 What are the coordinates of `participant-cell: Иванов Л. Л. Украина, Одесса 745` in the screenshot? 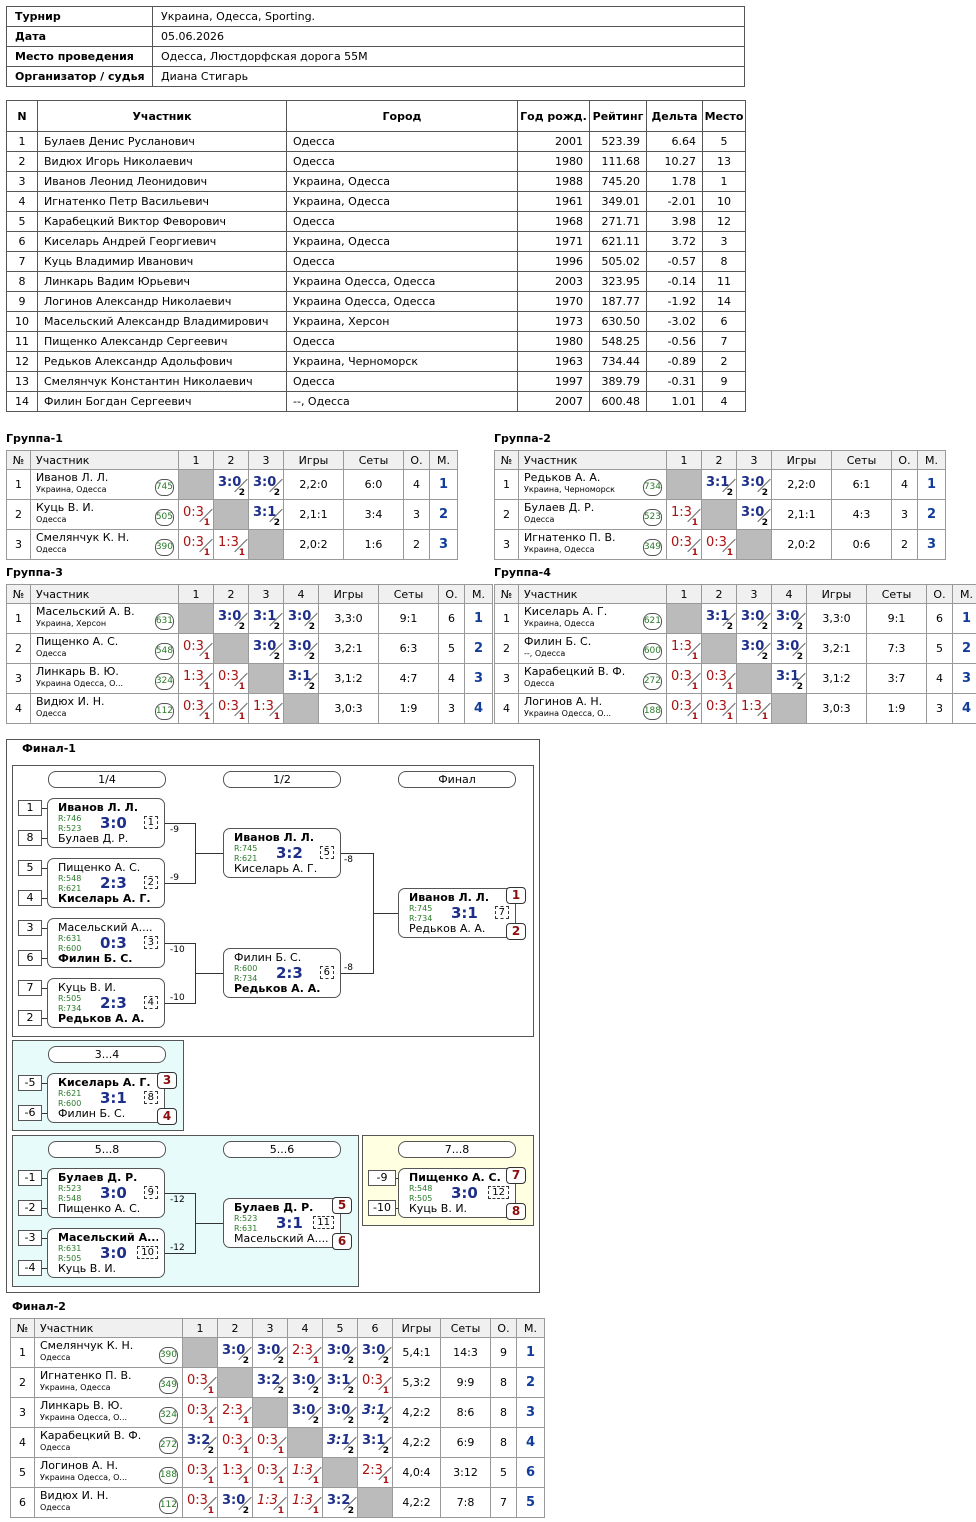 It's located at (104, 484).